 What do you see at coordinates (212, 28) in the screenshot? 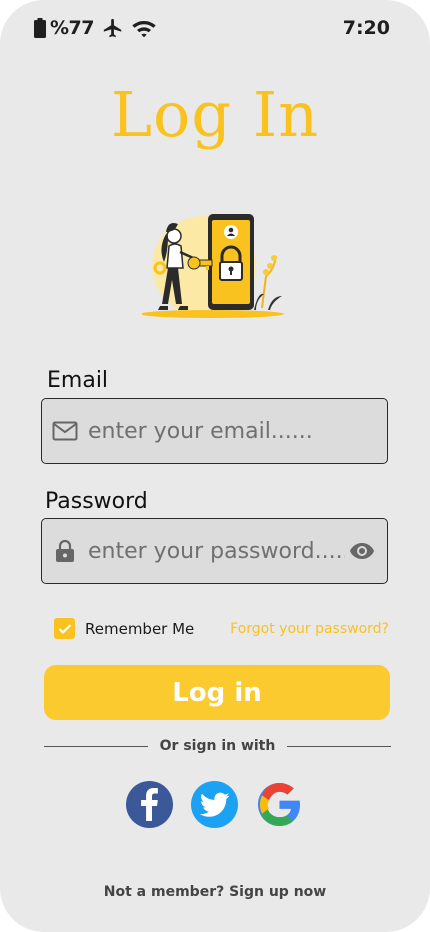
I see `status-bar: %77 7:20` at bounding box center [212, 28].